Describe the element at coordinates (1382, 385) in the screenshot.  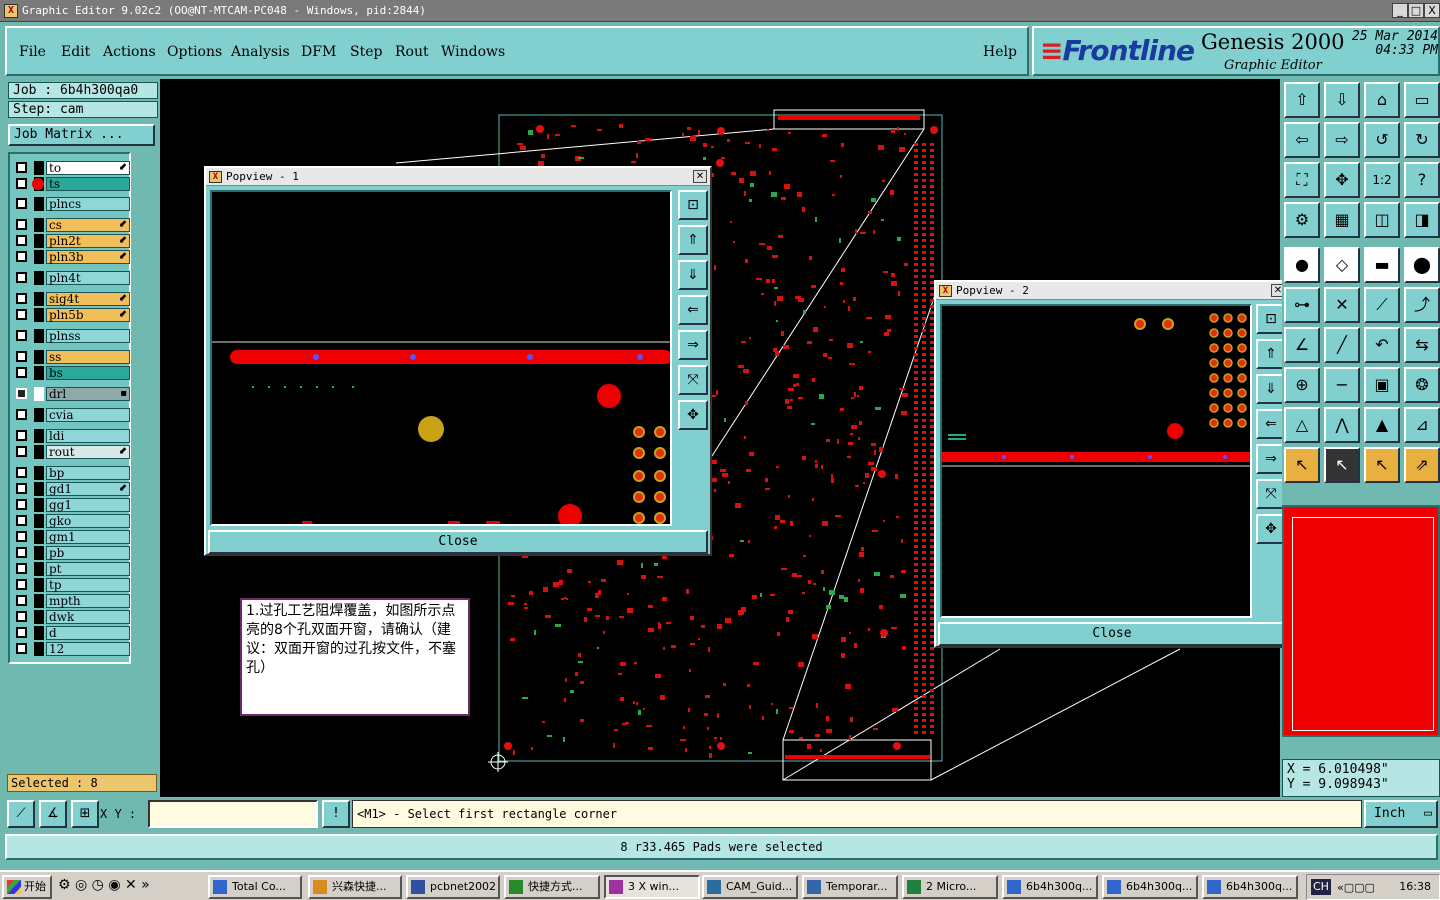
I see `box-icon: ▣` at that location.